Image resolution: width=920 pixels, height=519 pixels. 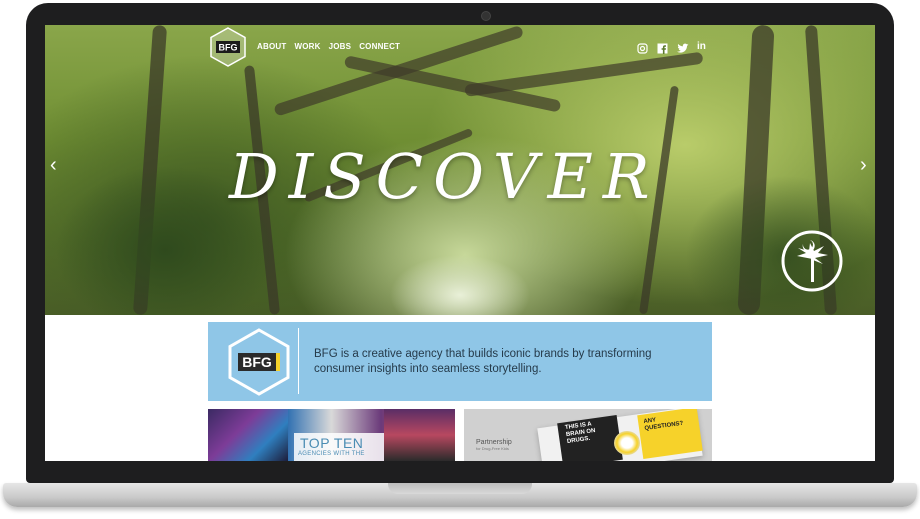 What do you see at coordinates (331, 454) in the screenshot?
I see `card-subtitle: AGENCIES WITH THE` at bounding box center [331, 454].